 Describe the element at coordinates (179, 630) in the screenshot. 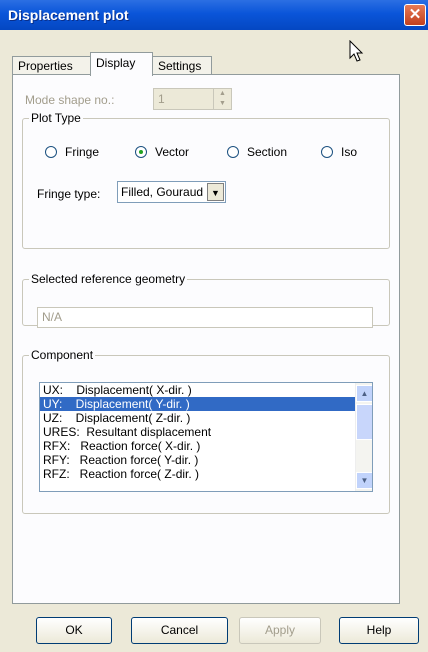

I see `cancel-button: Cancel` at that location.